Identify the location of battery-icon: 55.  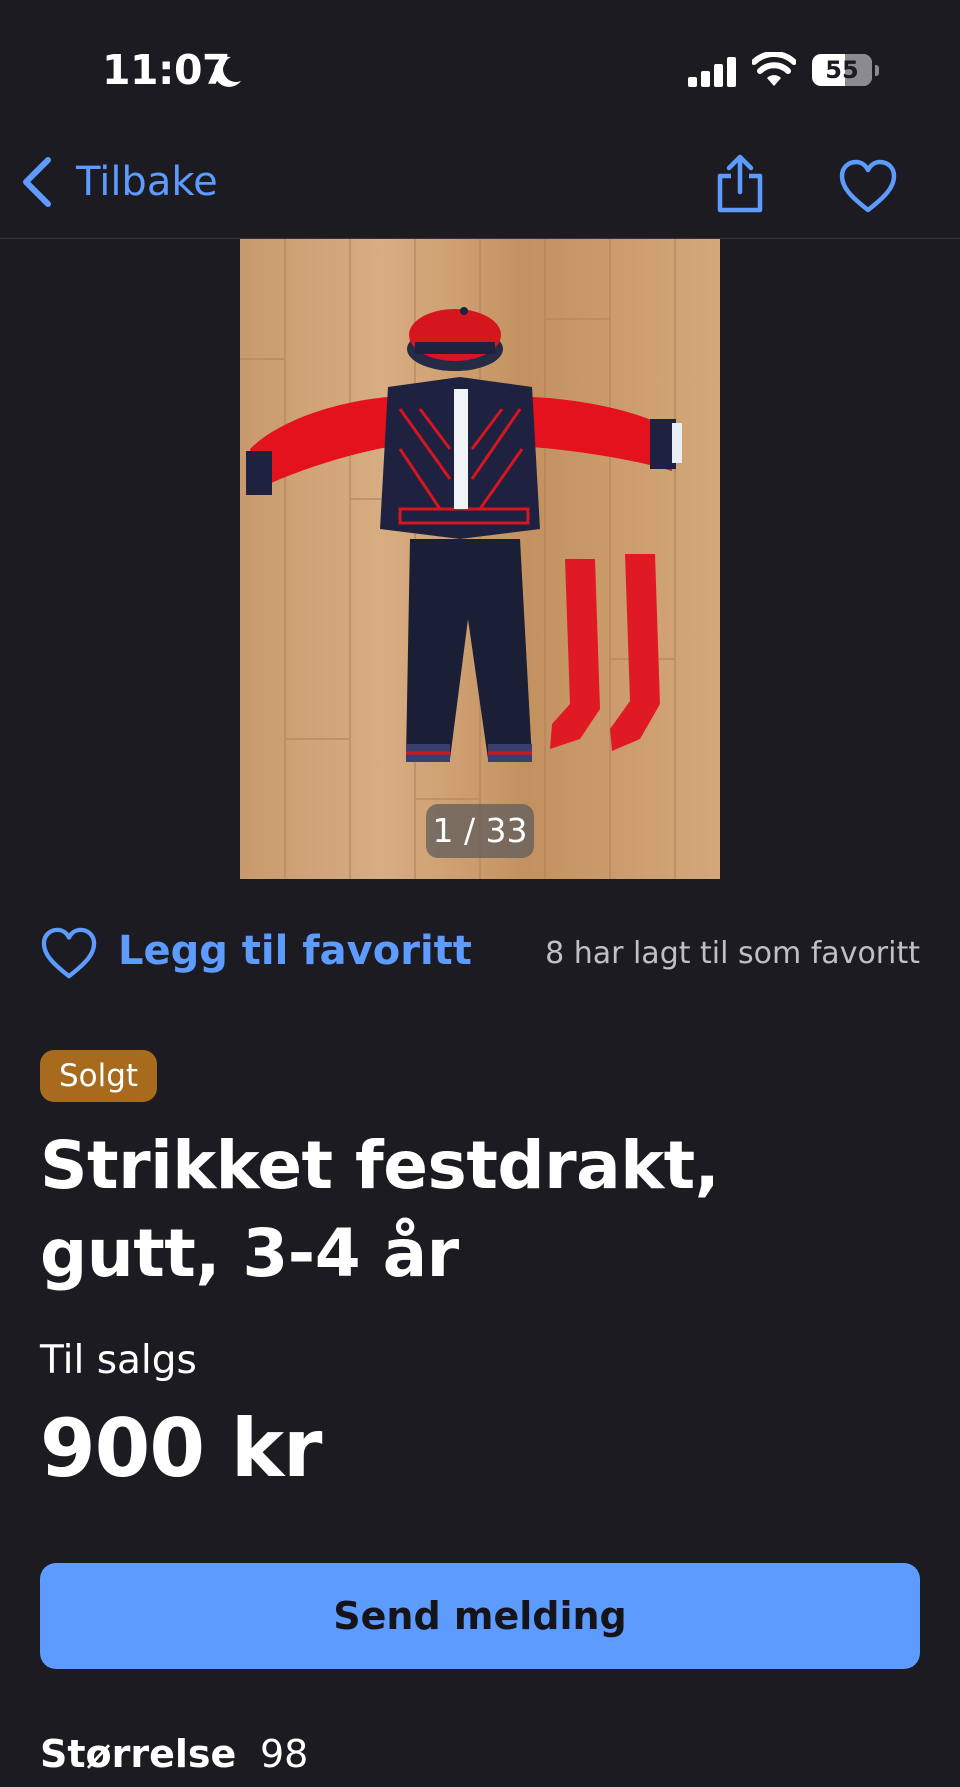
(846, 71).